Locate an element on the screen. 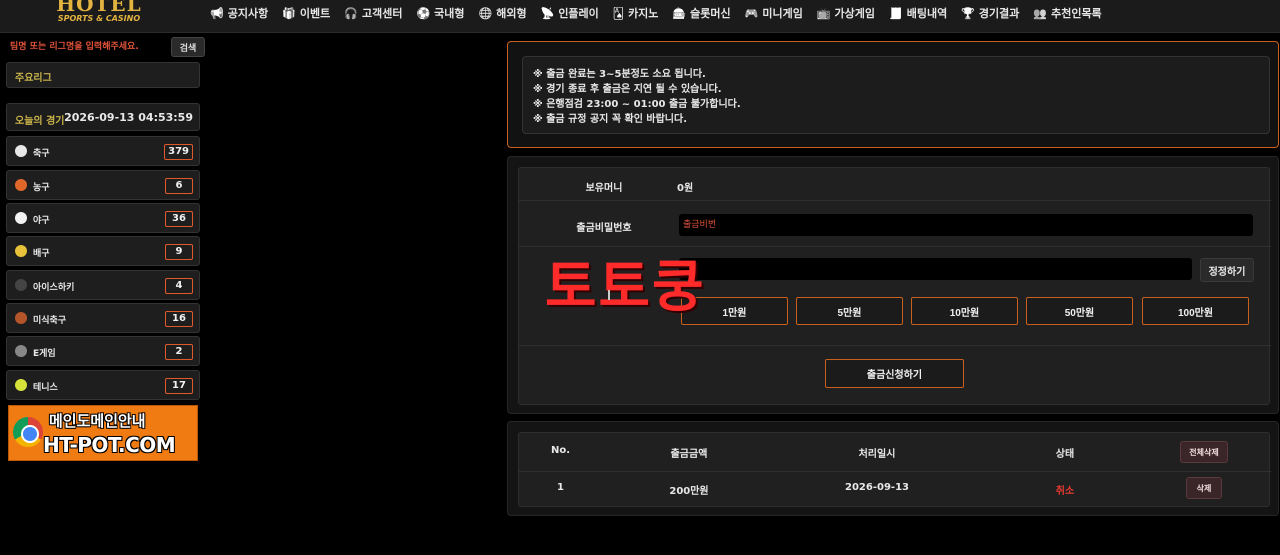  sport-item: 농구 6 is located at coordinates (103, 185).